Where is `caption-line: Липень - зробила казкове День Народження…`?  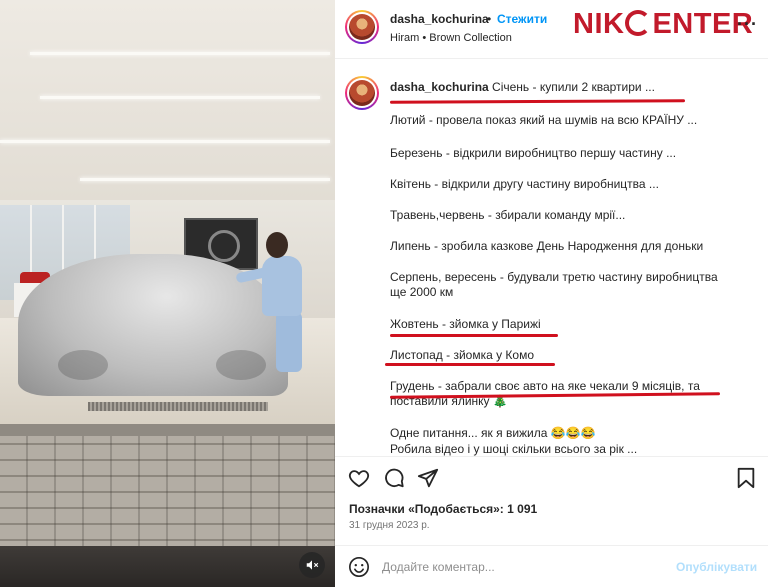 caption-line: Липень - зробила казкове День Народження… is located at coordinates (547, 246).